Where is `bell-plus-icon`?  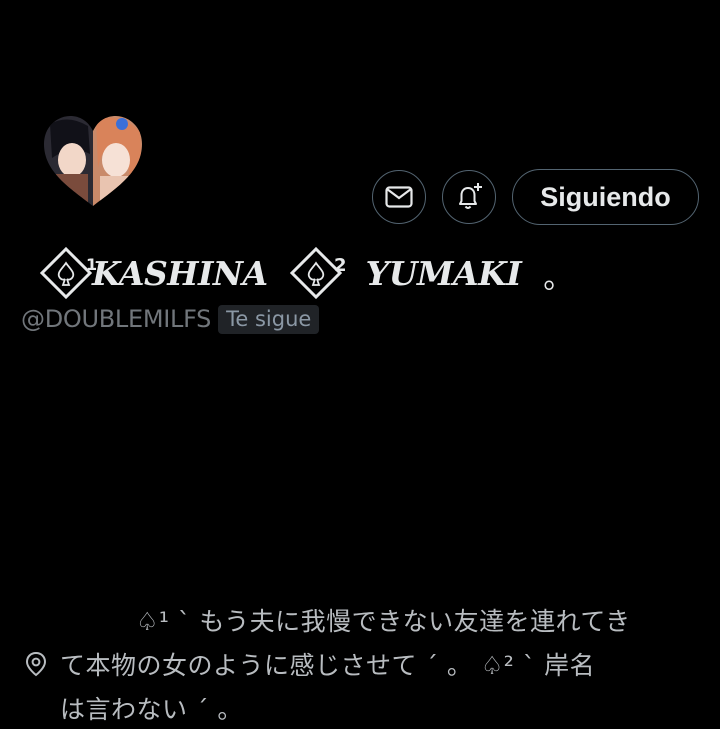
bell-plus-icon is located at coordinates (470, 196).